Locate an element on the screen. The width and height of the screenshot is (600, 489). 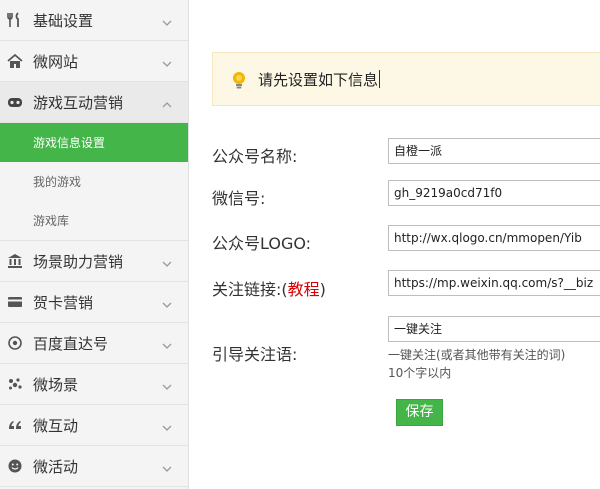
sidebar-item-micro-scene: 微场景 is located at coordinates (94, 384).